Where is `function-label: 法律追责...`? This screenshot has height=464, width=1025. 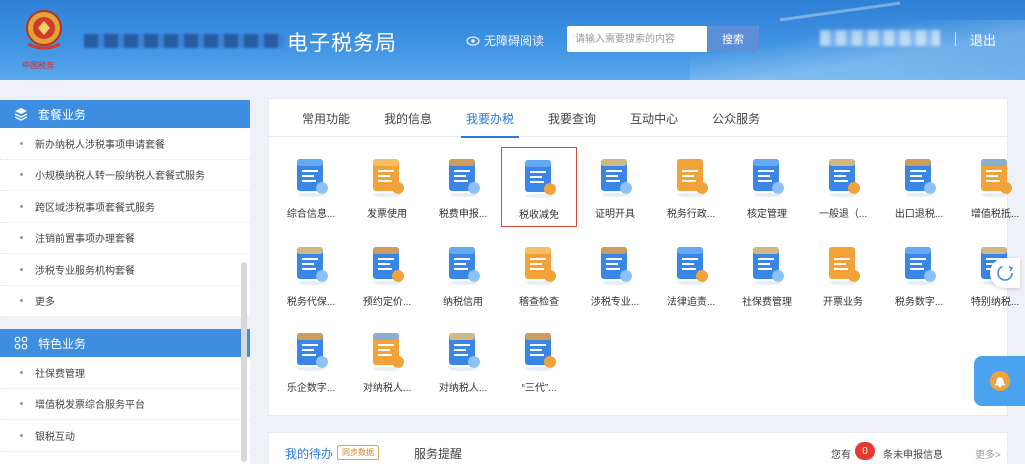 function-label: 法律追责... is located at coordinates (691, 302).